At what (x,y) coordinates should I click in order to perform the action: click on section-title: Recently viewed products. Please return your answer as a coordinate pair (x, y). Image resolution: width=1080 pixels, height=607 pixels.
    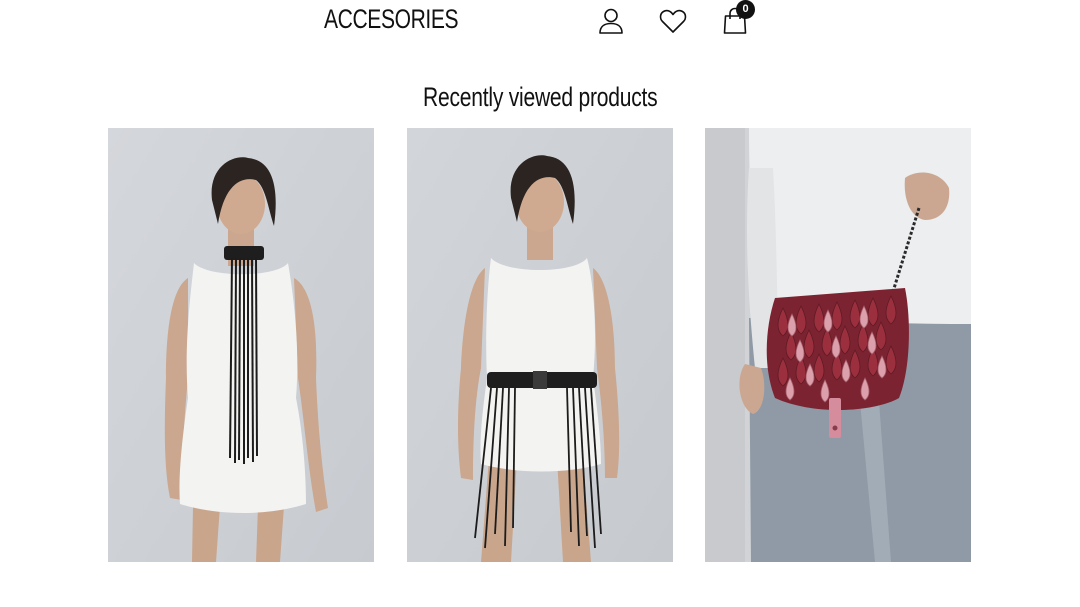
    Looking at the image, I should click on (540, 97).